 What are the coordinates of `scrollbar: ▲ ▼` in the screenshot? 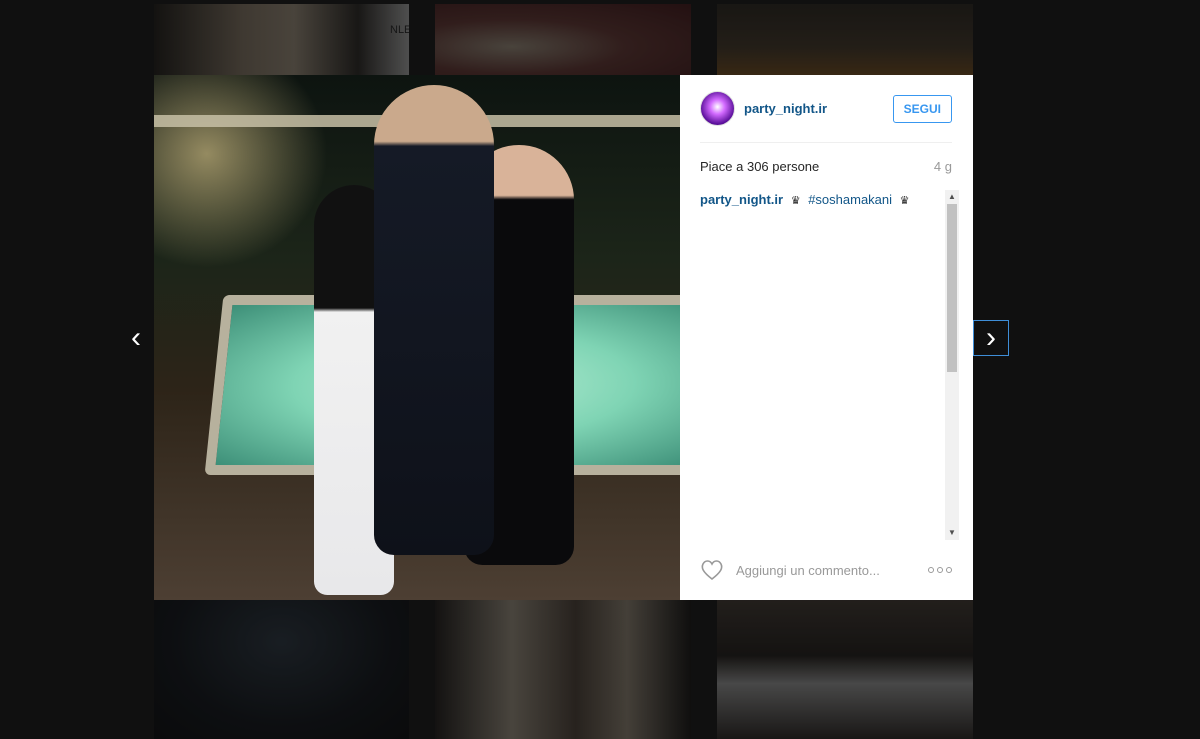 It's located at (952, 365).